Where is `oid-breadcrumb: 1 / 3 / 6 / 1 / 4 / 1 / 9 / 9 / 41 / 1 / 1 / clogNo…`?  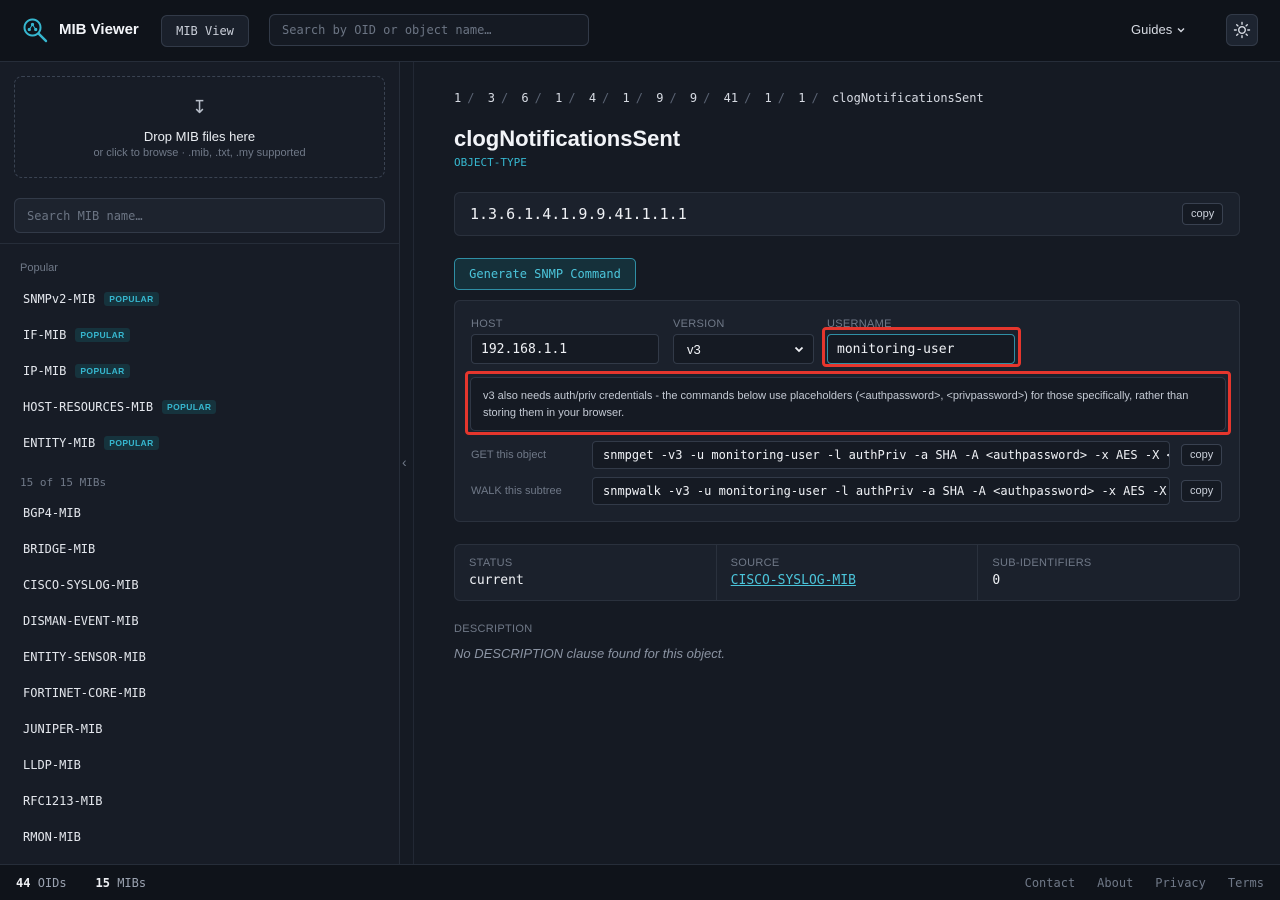
oid-breadcrumb: 1 / 3 / 6 / 1 / 4 / 1 / 9 / 9 / 41 / 1 / 1 / clogNo… is located at coordinates (719, 98).